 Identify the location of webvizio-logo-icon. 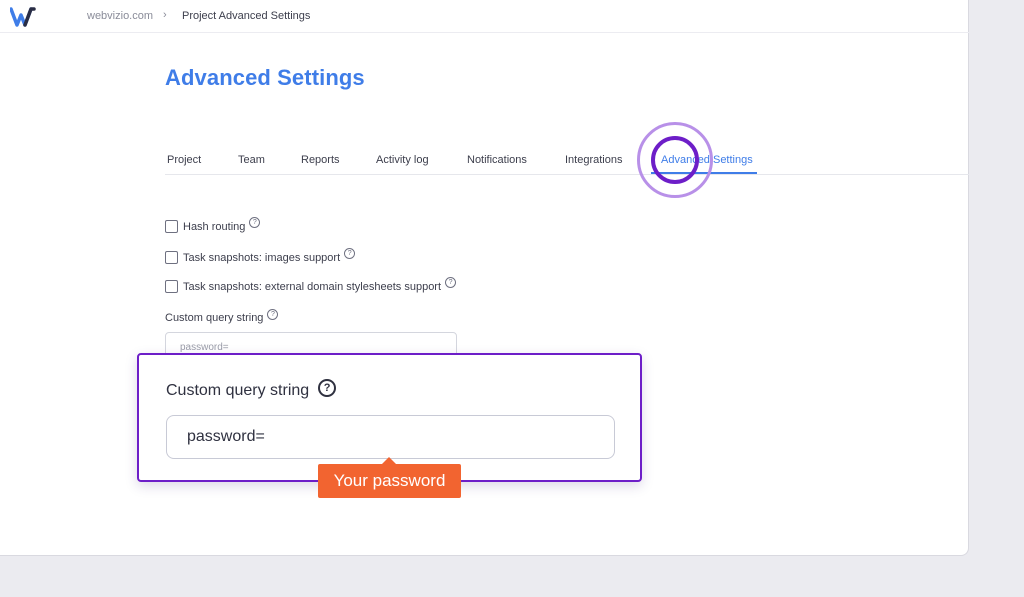
(25, 17).